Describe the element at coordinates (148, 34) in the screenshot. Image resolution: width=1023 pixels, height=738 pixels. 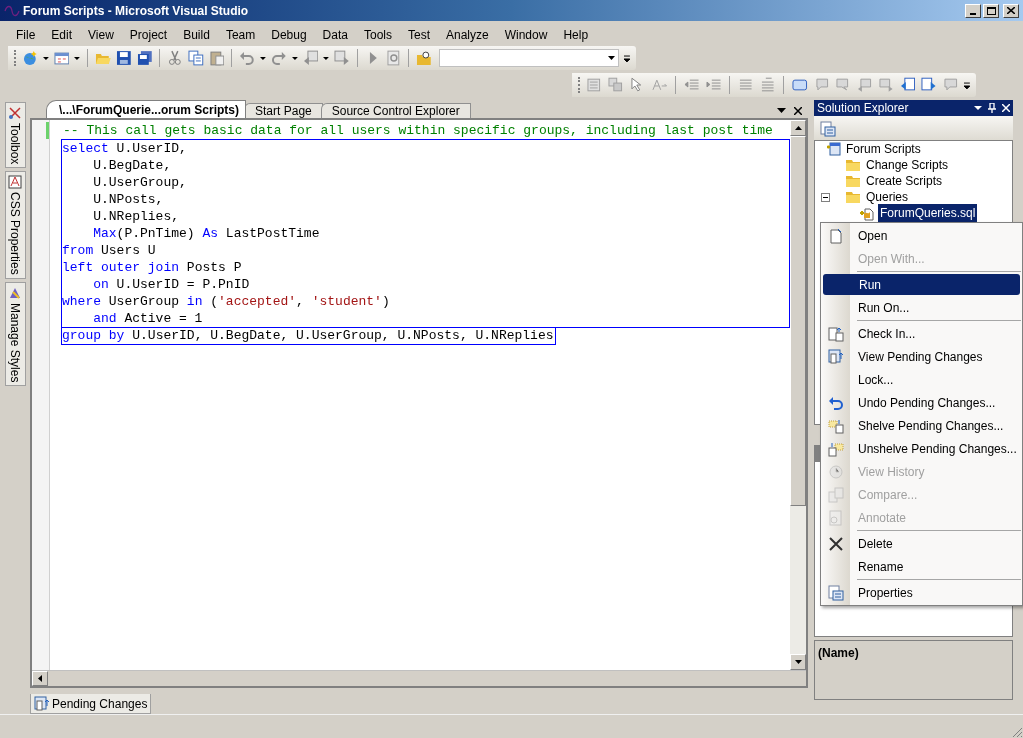
I see `menu-item: Project` at that location.